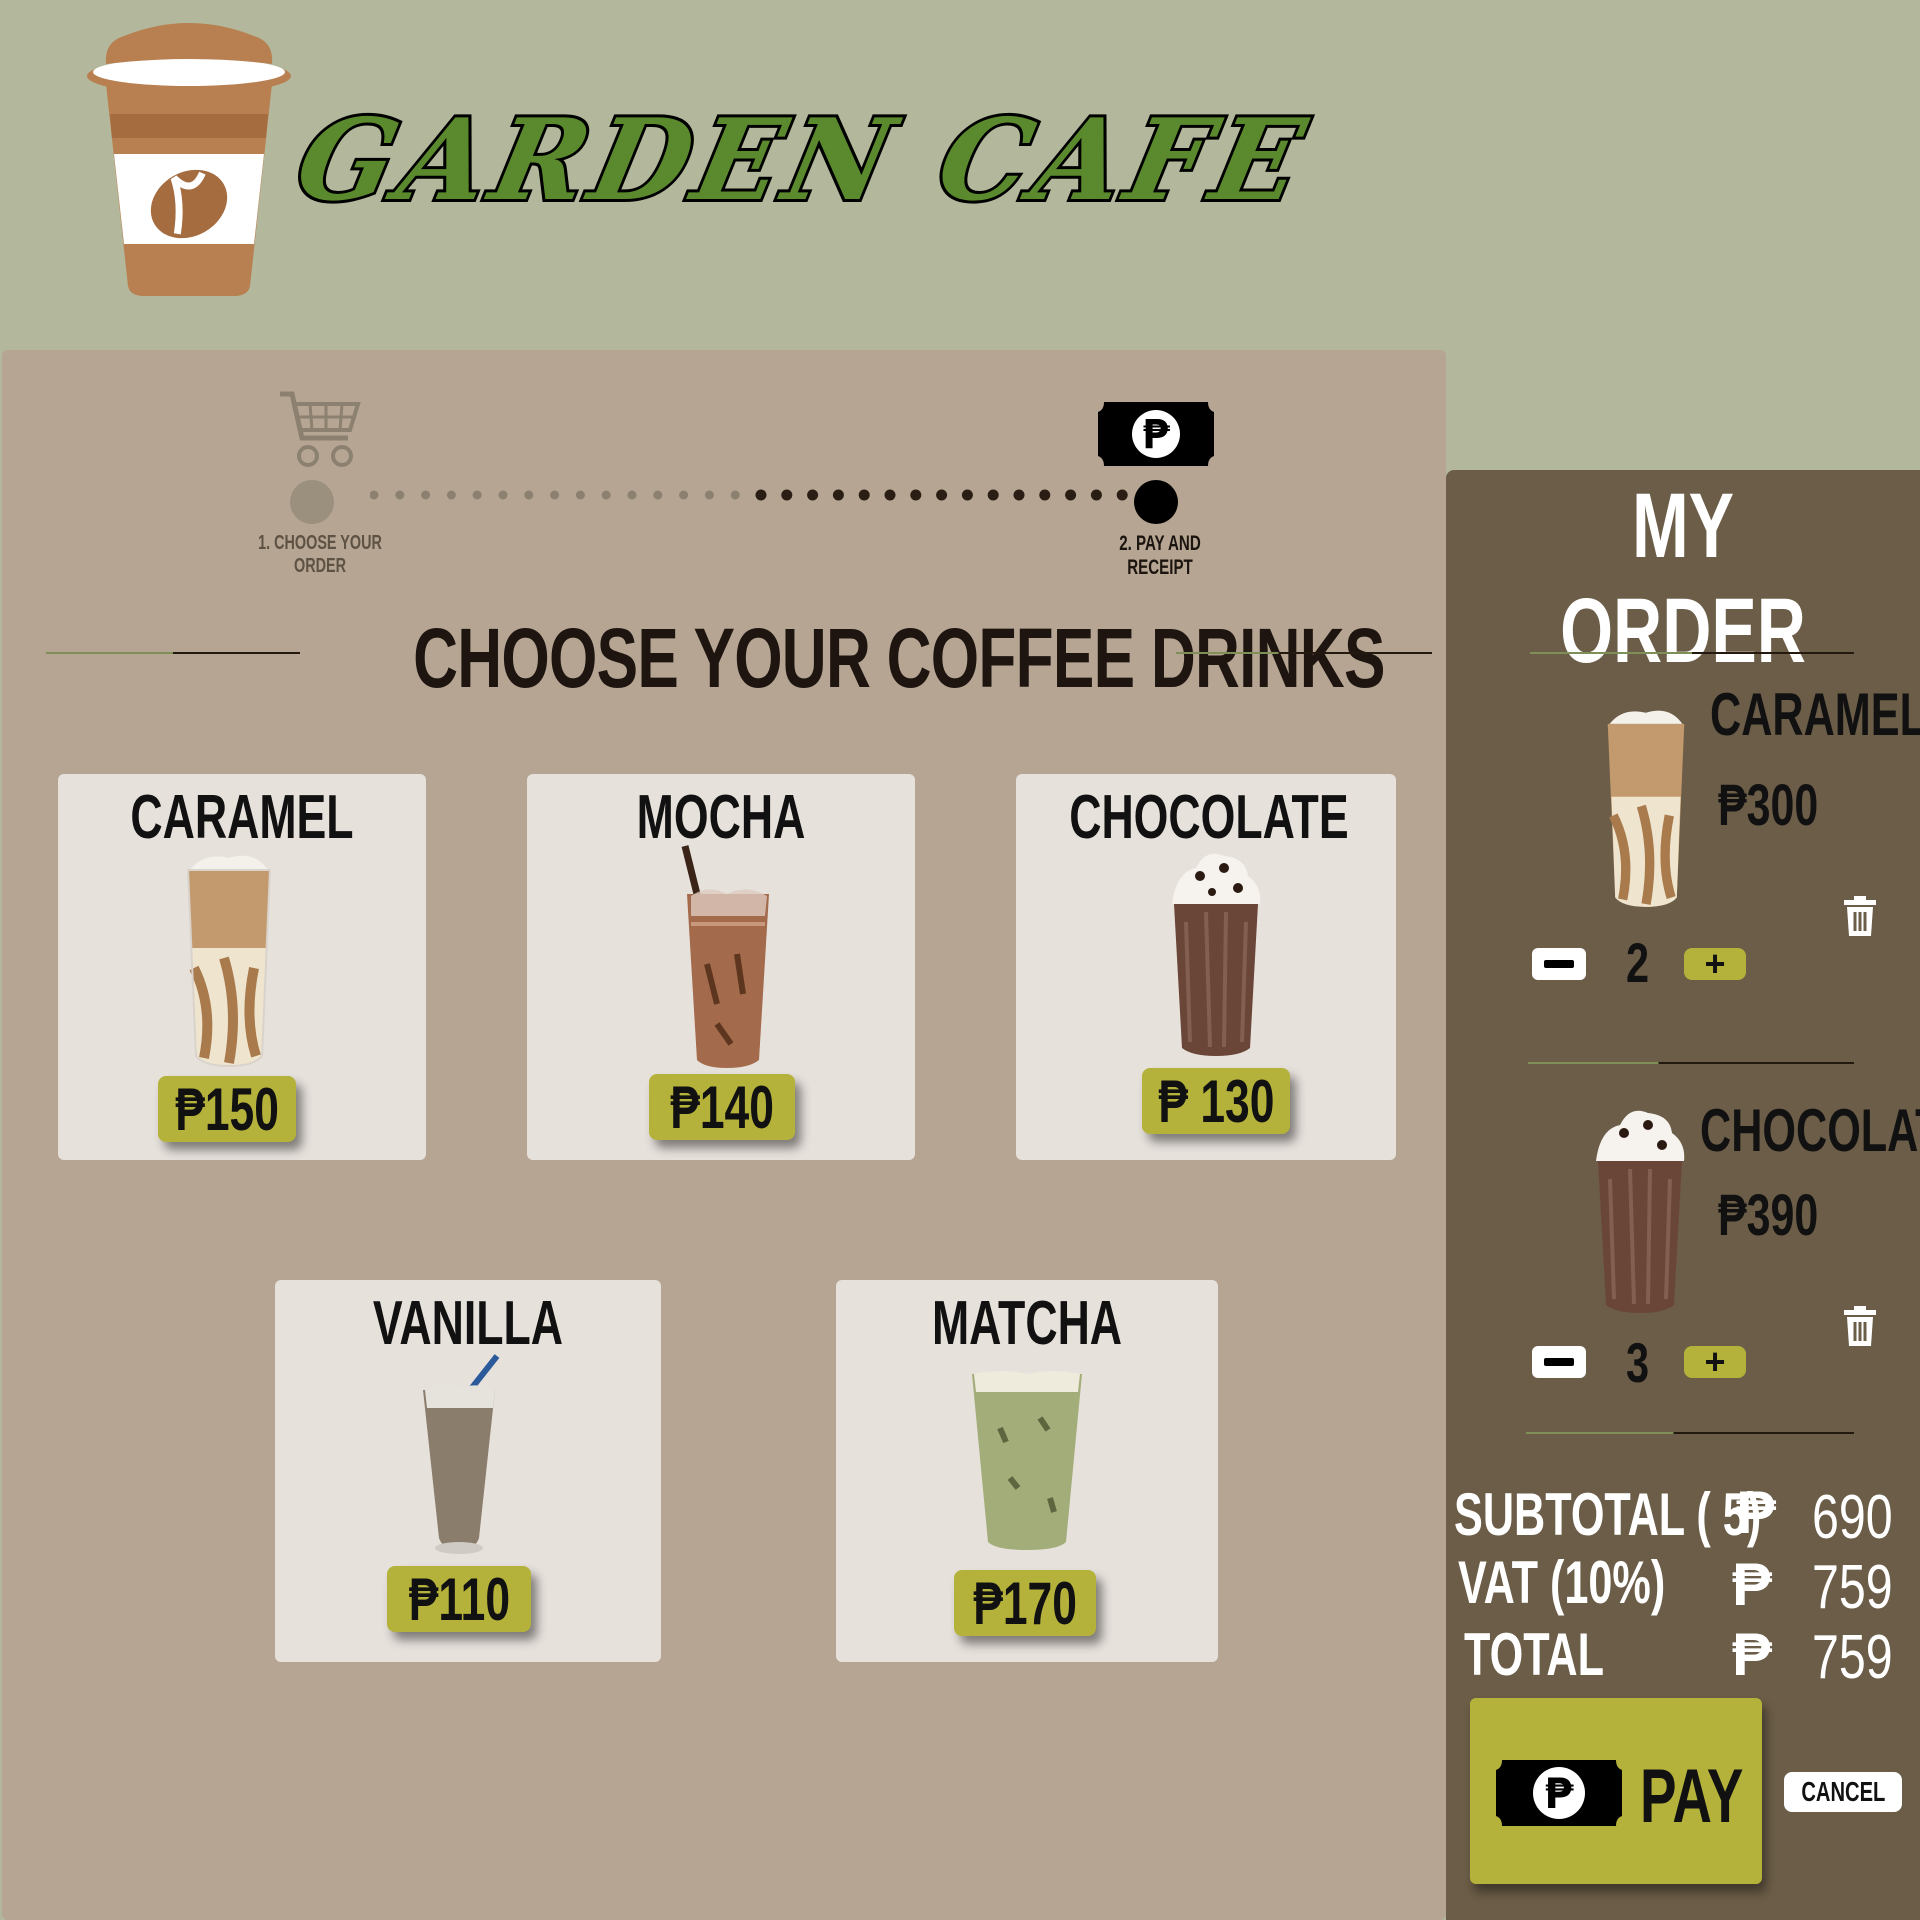 The width and height of the screenshot is (1920, 1920). I want to click on pay-button: ₱ PAY, so click(1616, 1791).